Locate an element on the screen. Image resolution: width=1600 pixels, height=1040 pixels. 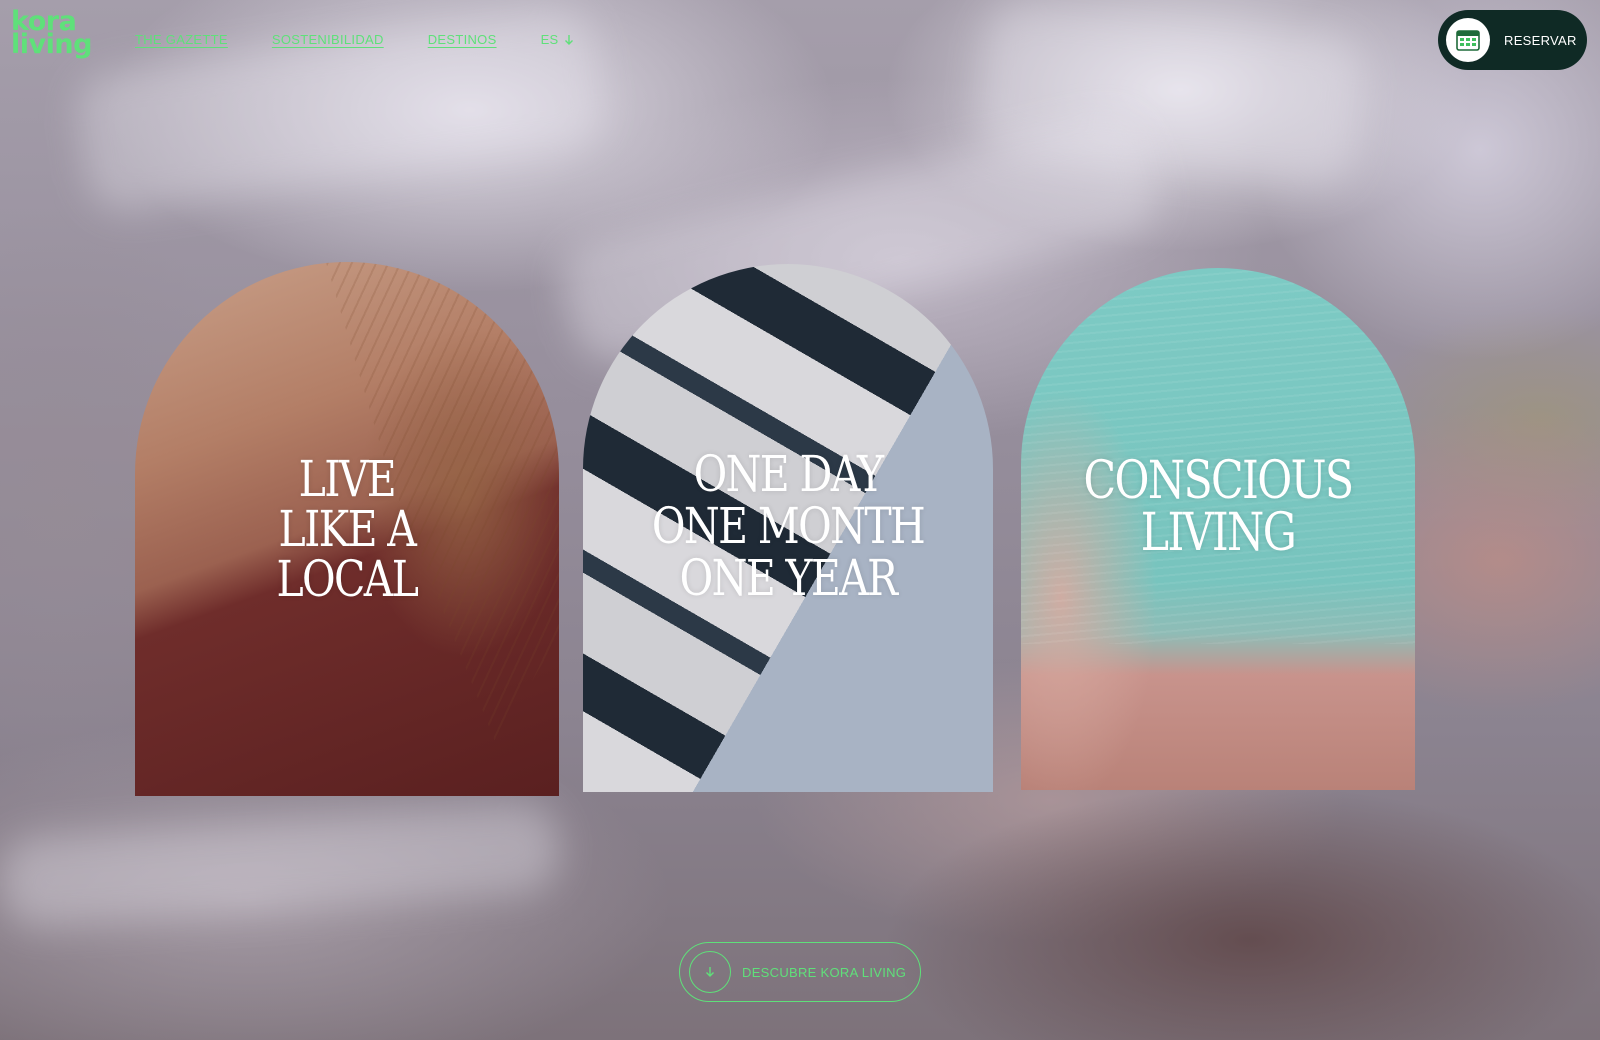
discover-label: DESCUBRE KORA LIVING is located at coordinates (824, 972).